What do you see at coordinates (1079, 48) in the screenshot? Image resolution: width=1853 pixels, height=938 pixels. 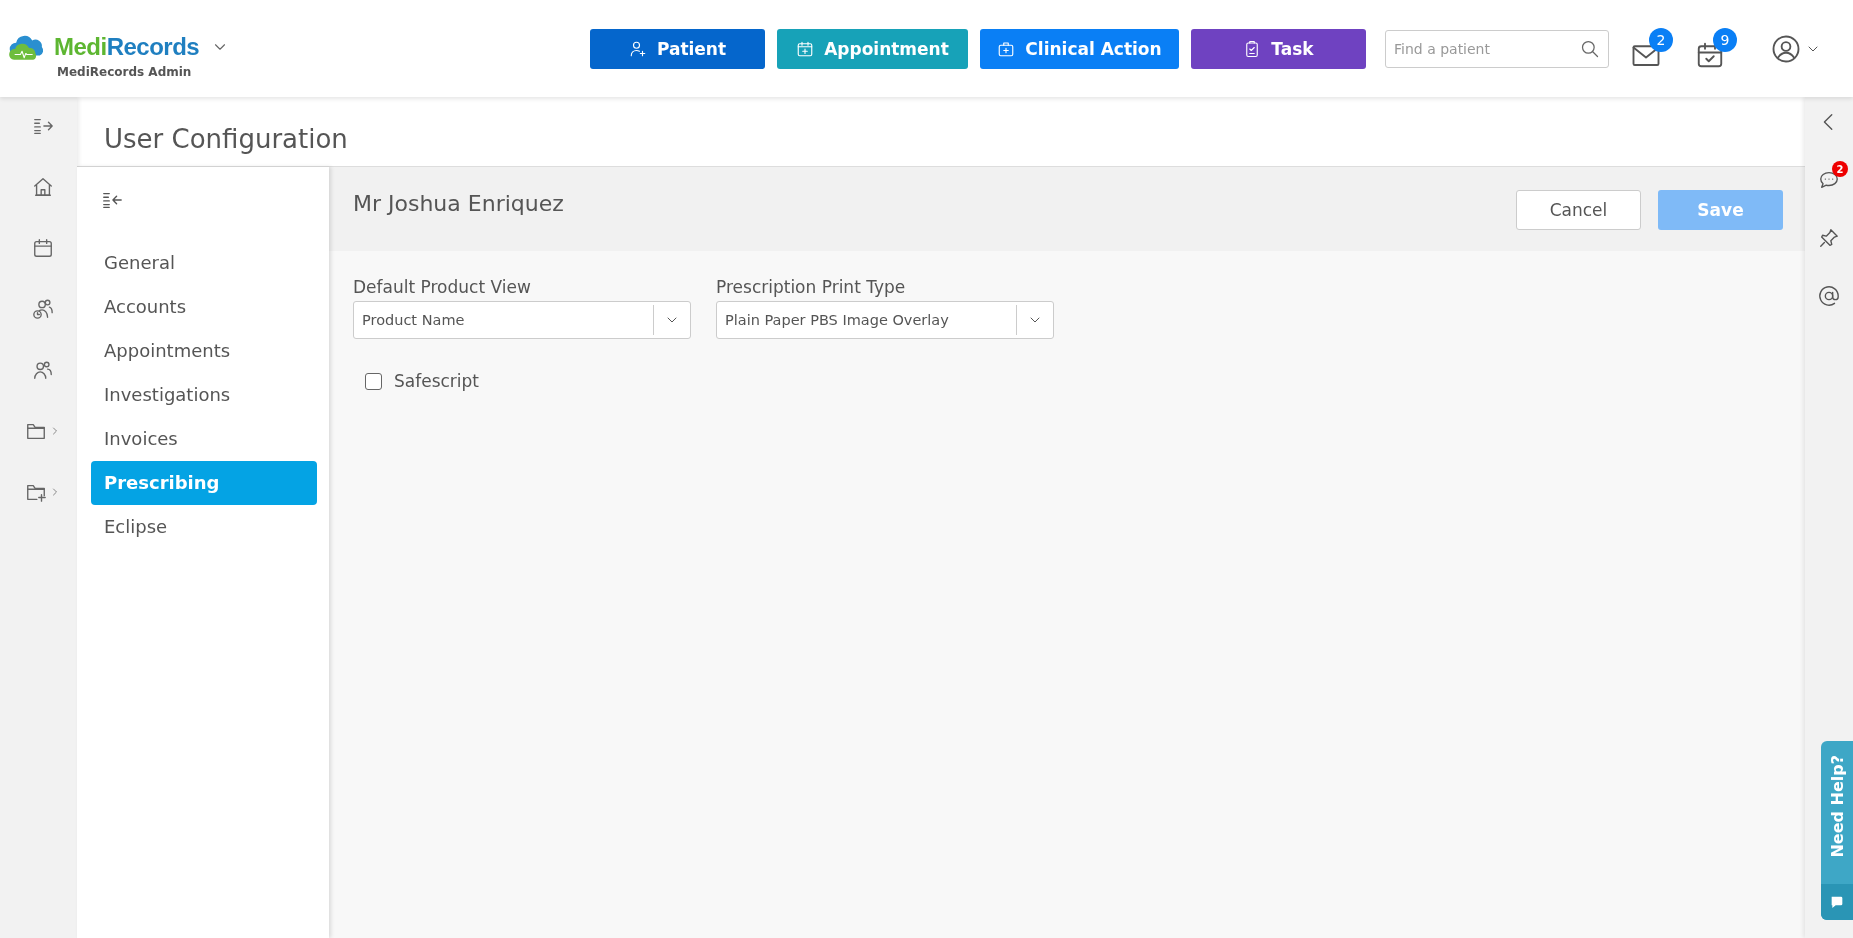 I see `clinical-button: Clinical Action` at bounding box center [1079, 48].